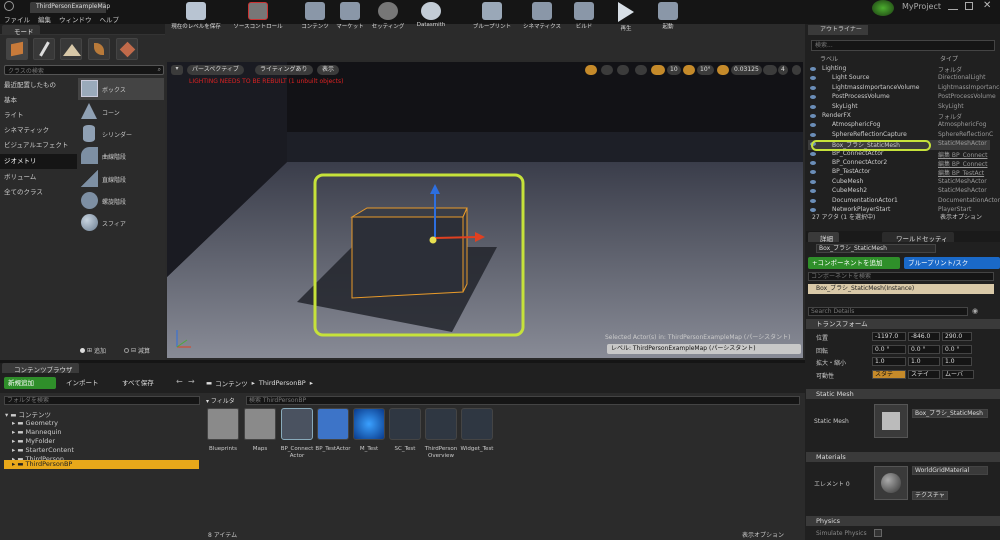 The width and height of the screenshot is (1000, 540). Describe the element at coordinates (957, 361) in the screenshot. I see `scale-z: 1.0` at that location.